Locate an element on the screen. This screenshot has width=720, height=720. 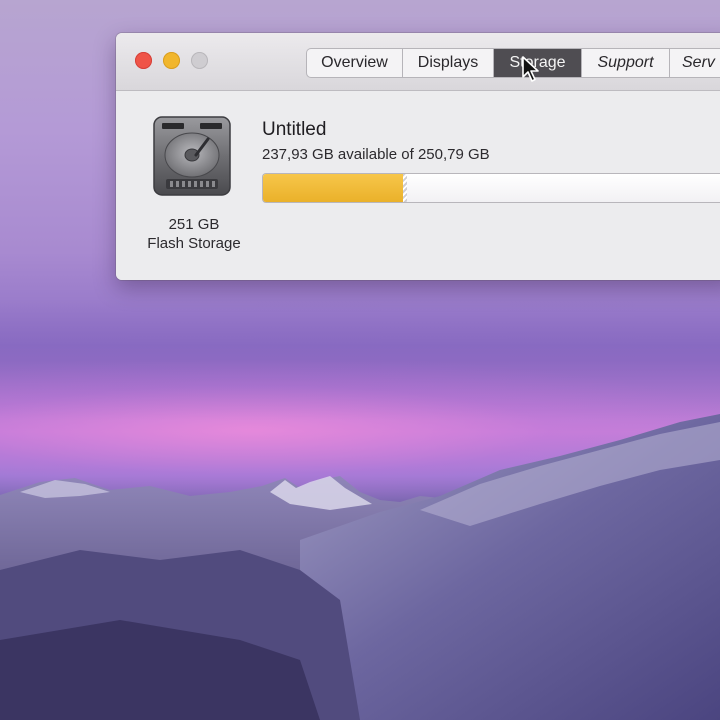
tab-service: Serv is located at coordinates (695, 63).